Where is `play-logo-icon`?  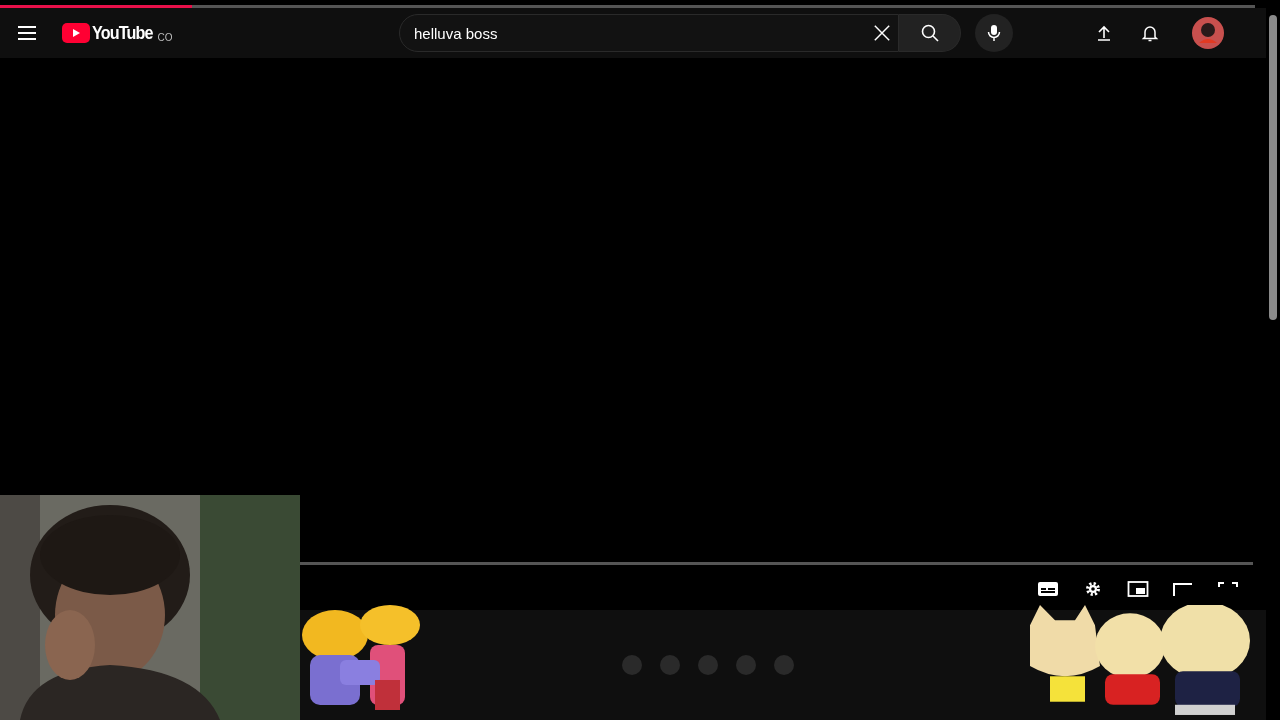
play-logo-icon is located at coordinates (76, 33).